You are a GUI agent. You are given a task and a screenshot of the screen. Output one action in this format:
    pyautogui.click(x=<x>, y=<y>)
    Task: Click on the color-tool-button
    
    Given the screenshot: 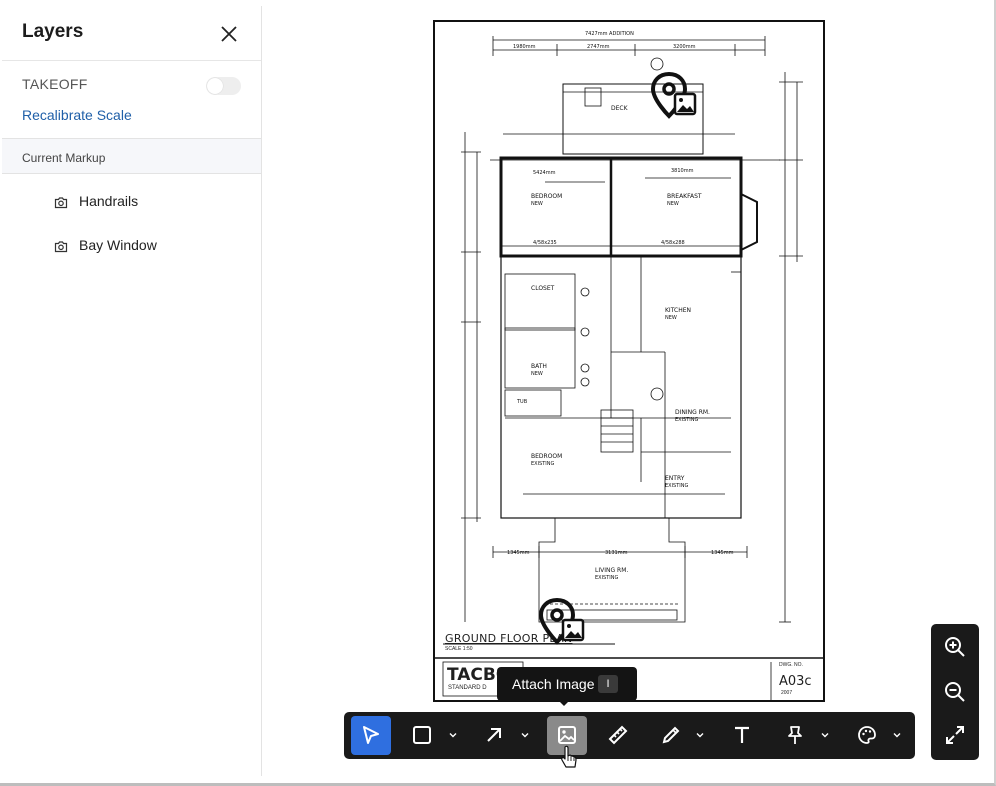 What is the action you would take?
    pyautogui.click(x=867, y=735)
    